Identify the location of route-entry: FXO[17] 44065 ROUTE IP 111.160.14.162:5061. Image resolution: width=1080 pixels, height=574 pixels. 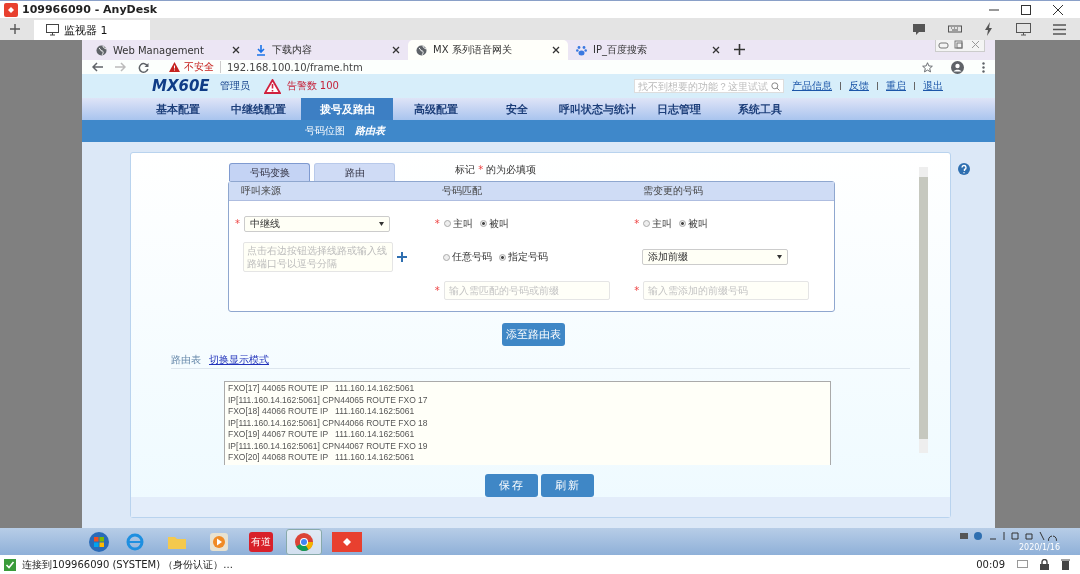
(322, 389).